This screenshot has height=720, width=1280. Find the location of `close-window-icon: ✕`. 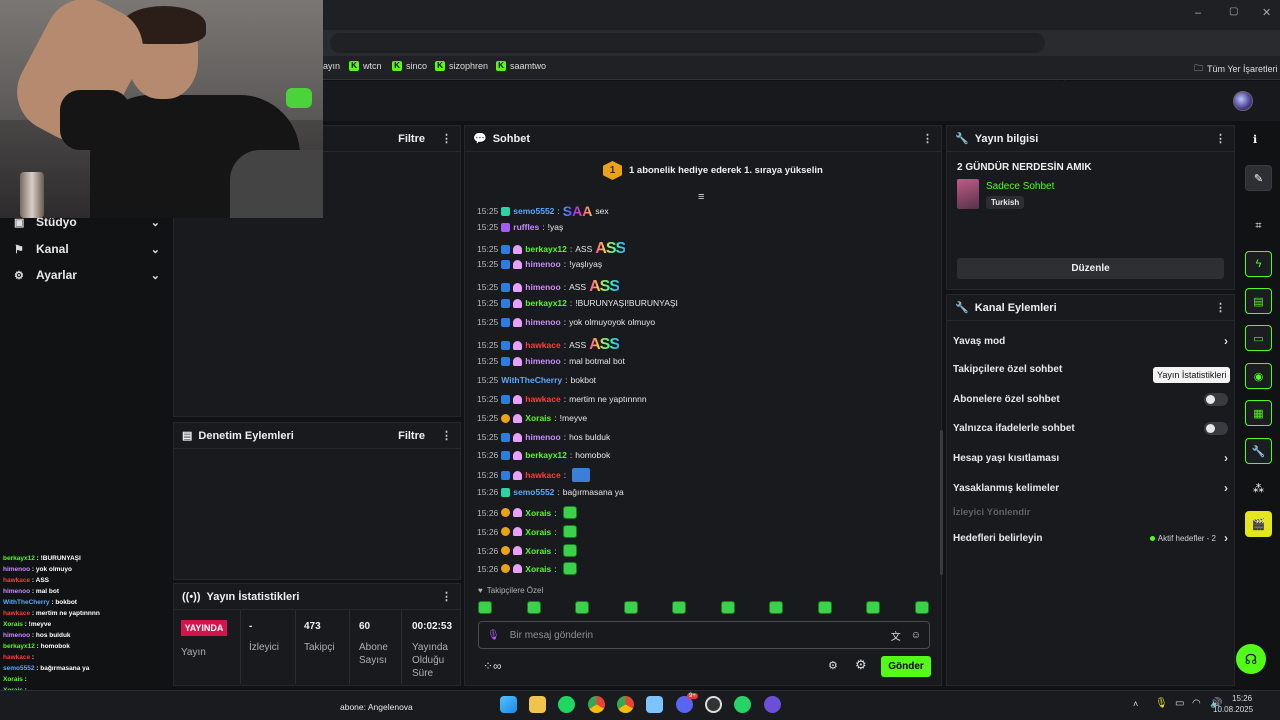

close-window-icon: ✕ is located at coordinates (1266, 12).